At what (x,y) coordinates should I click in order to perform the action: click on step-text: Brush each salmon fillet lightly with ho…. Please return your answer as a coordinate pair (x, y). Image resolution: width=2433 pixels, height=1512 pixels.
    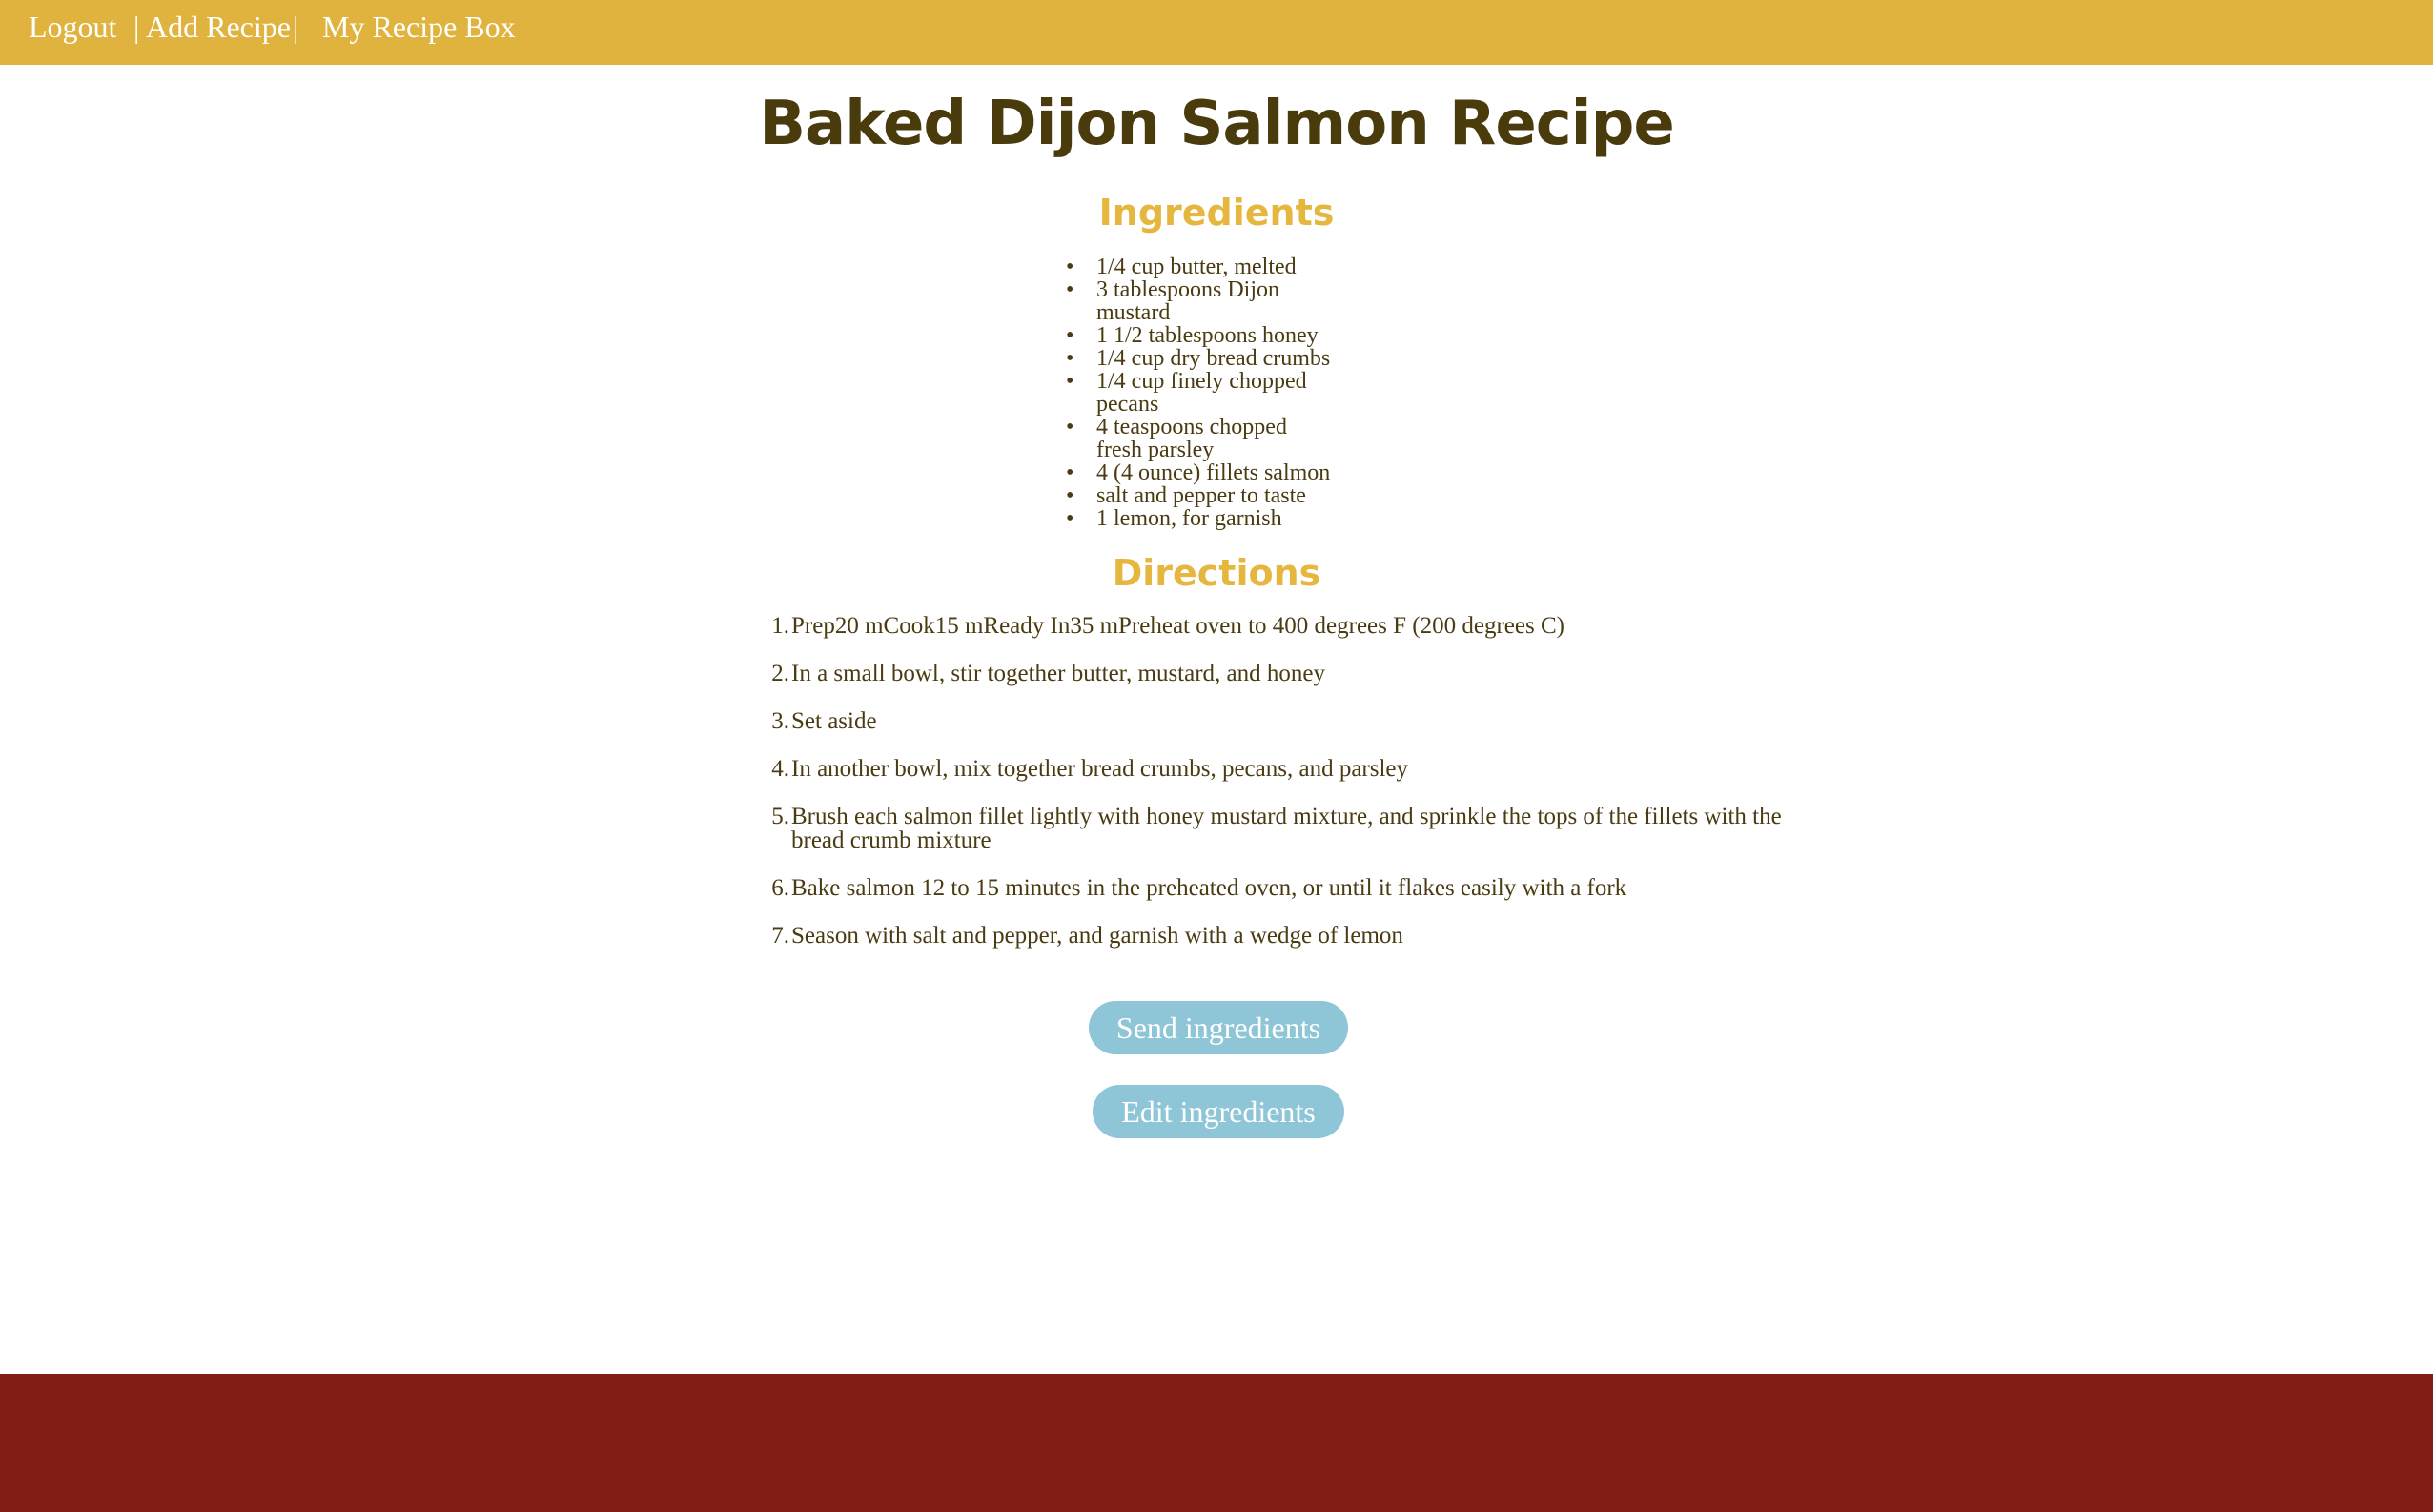
    Looking at the image, I should click on (1286, 816).